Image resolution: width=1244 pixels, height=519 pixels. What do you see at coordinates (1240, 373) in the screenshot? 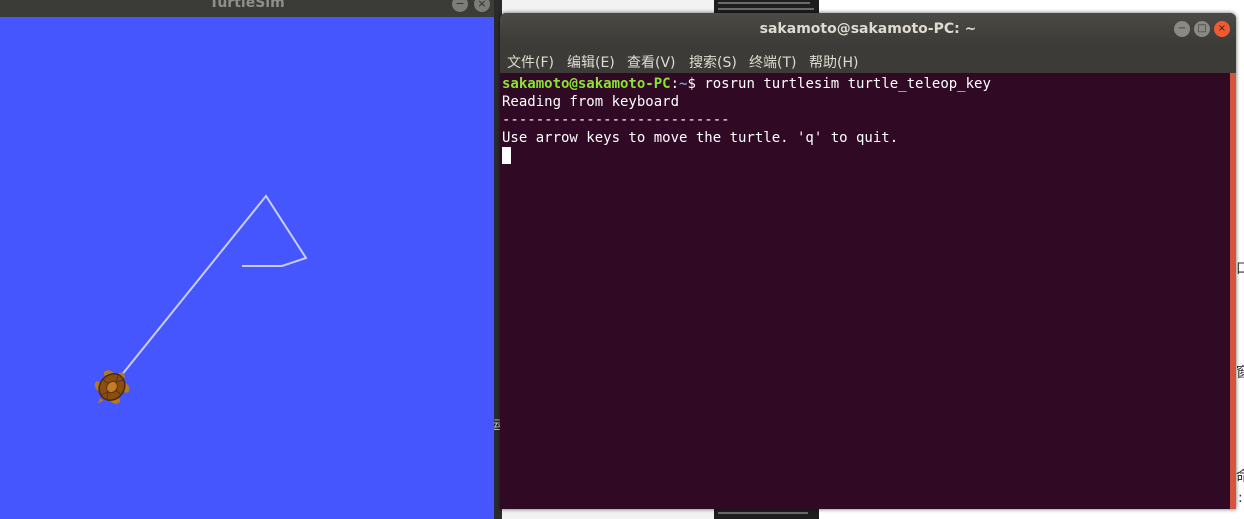
I see `background-text-fragment: 窗` at bounding box center [1240, 373].